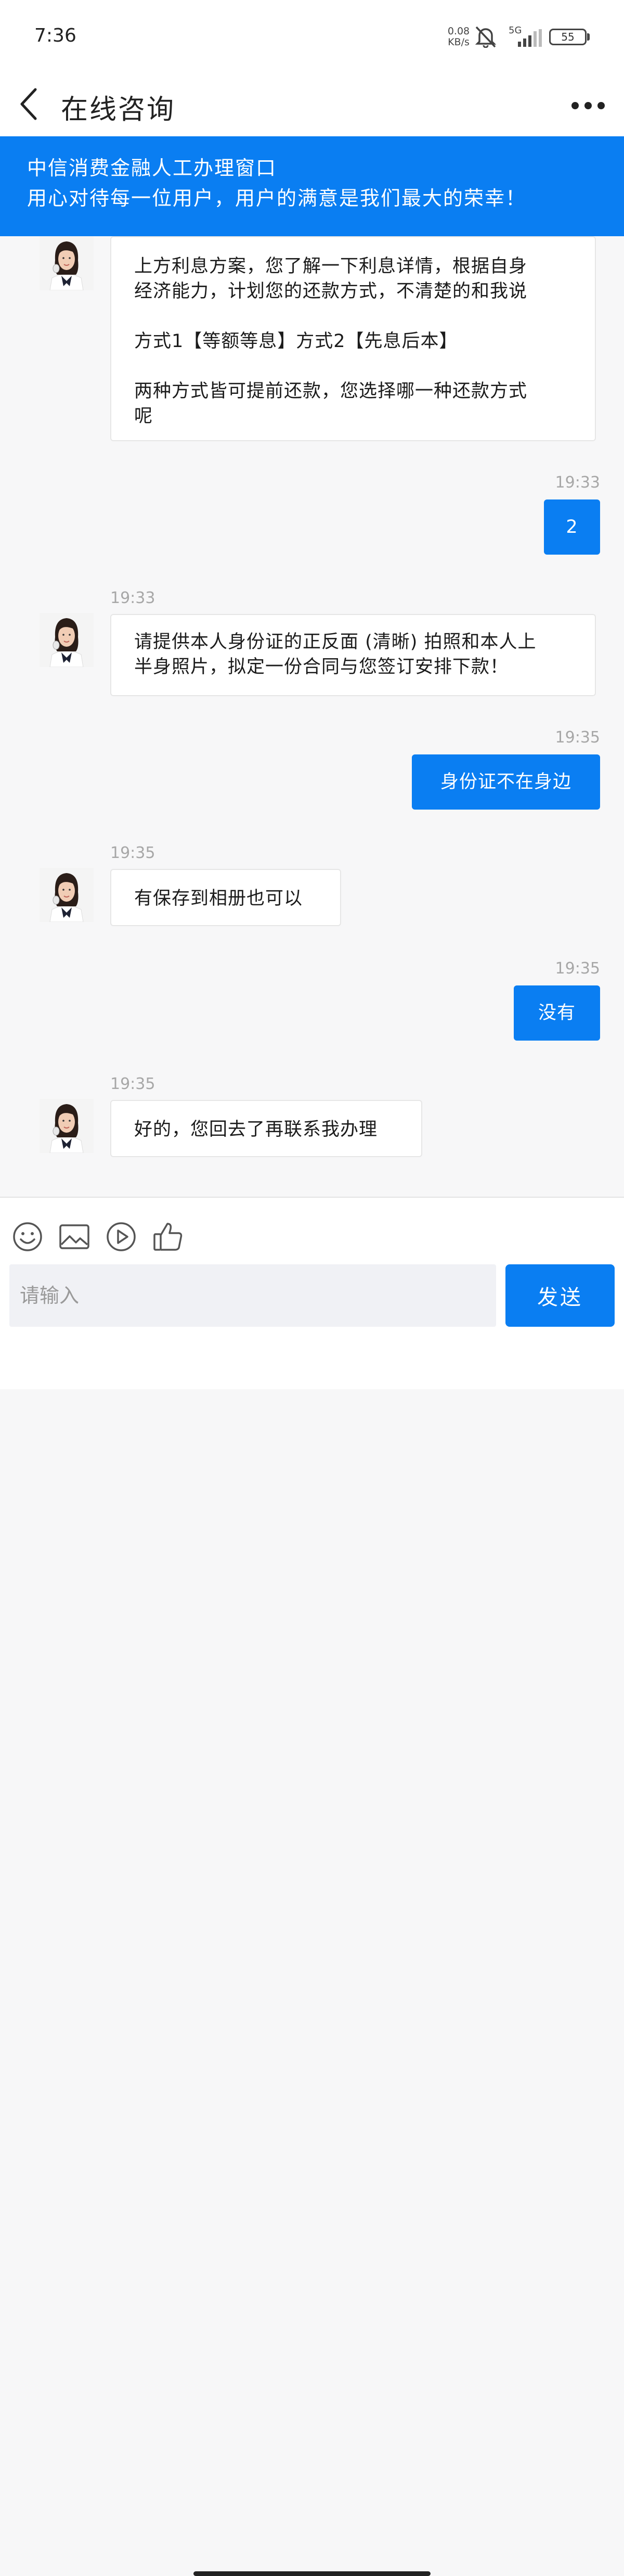  Describe the element at coordinates (256, 1129) in the screenshot. I see `message-line: 好的，您回去了再联系我办理` at that location.